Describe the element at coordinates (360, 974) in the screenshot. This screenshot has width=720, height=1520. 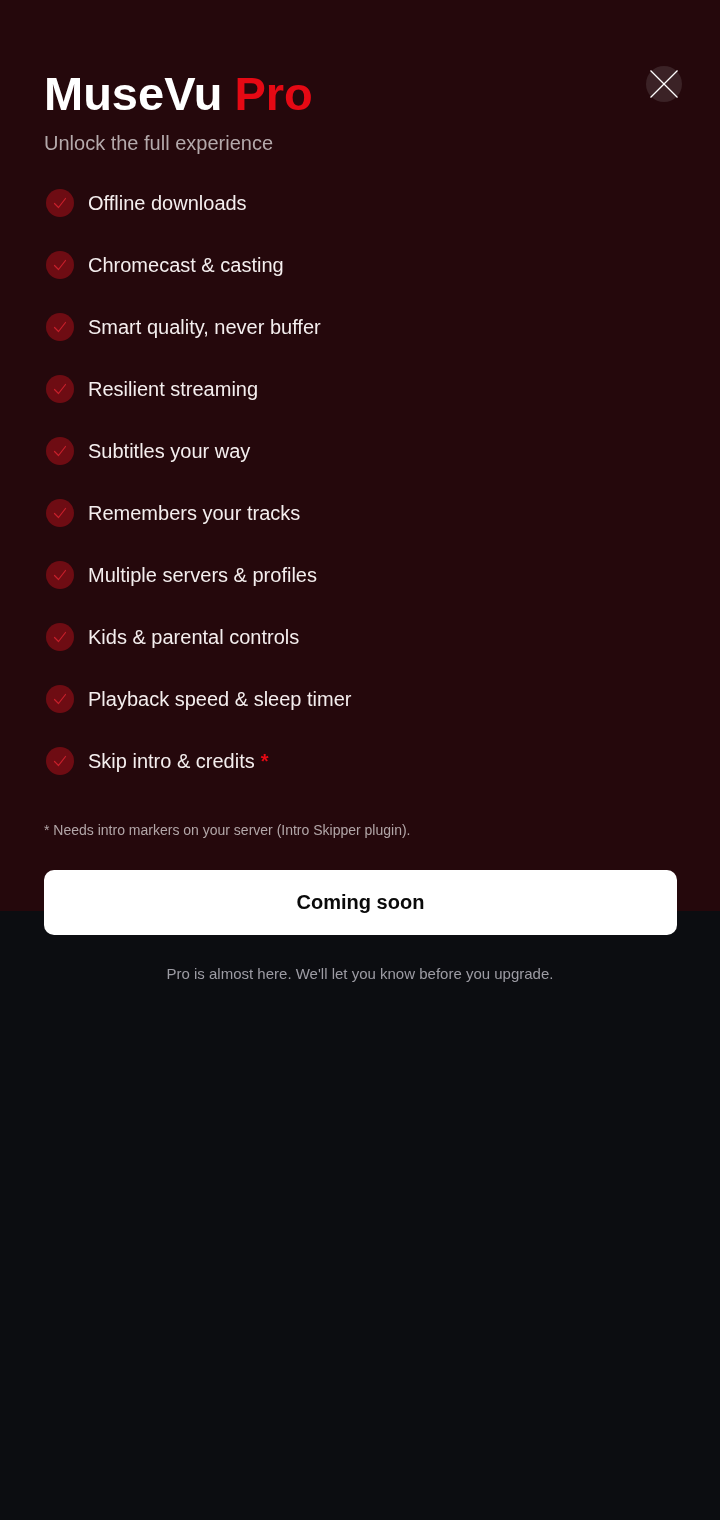
I see `info-note: Pro is almost here. We'll let you know before you upgrade.` at that location.